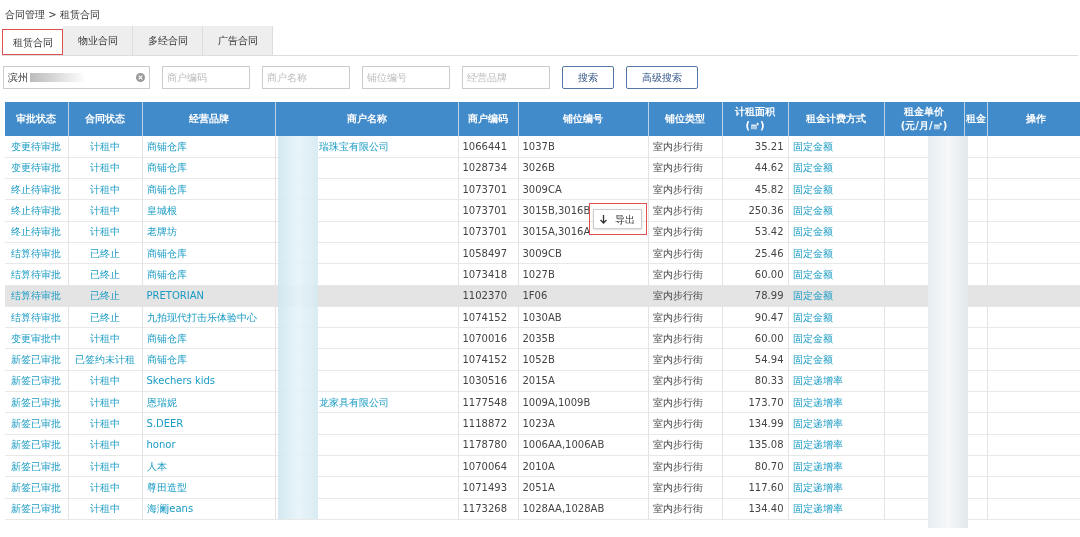  I want to click on table-cell: 1009A,1009B, so click(556, 402).